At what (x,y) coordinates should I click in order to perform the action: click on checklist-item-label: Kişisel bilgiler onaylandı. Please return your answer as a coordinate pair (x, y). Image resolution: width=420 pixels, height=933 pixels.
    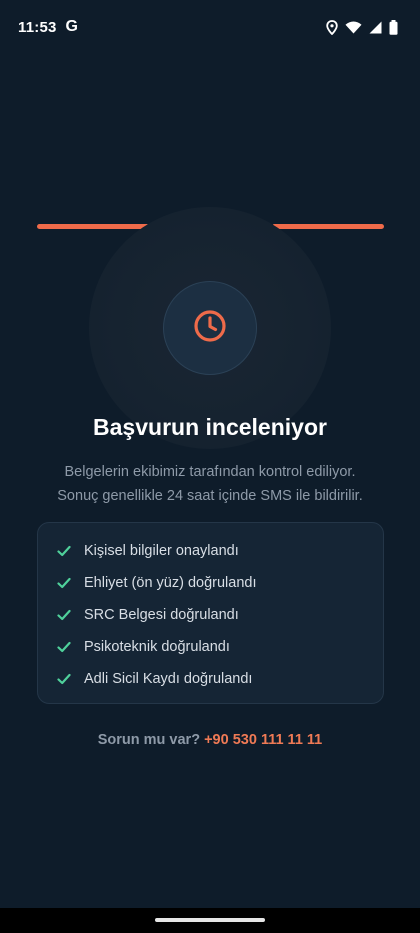
    Looking at the image, I should click on (161, 551).